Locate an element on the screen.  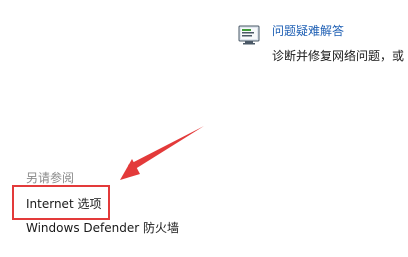
windows-defender-firewall-link: Windows Defender 防火墙 is located at coordinates (102, 228).